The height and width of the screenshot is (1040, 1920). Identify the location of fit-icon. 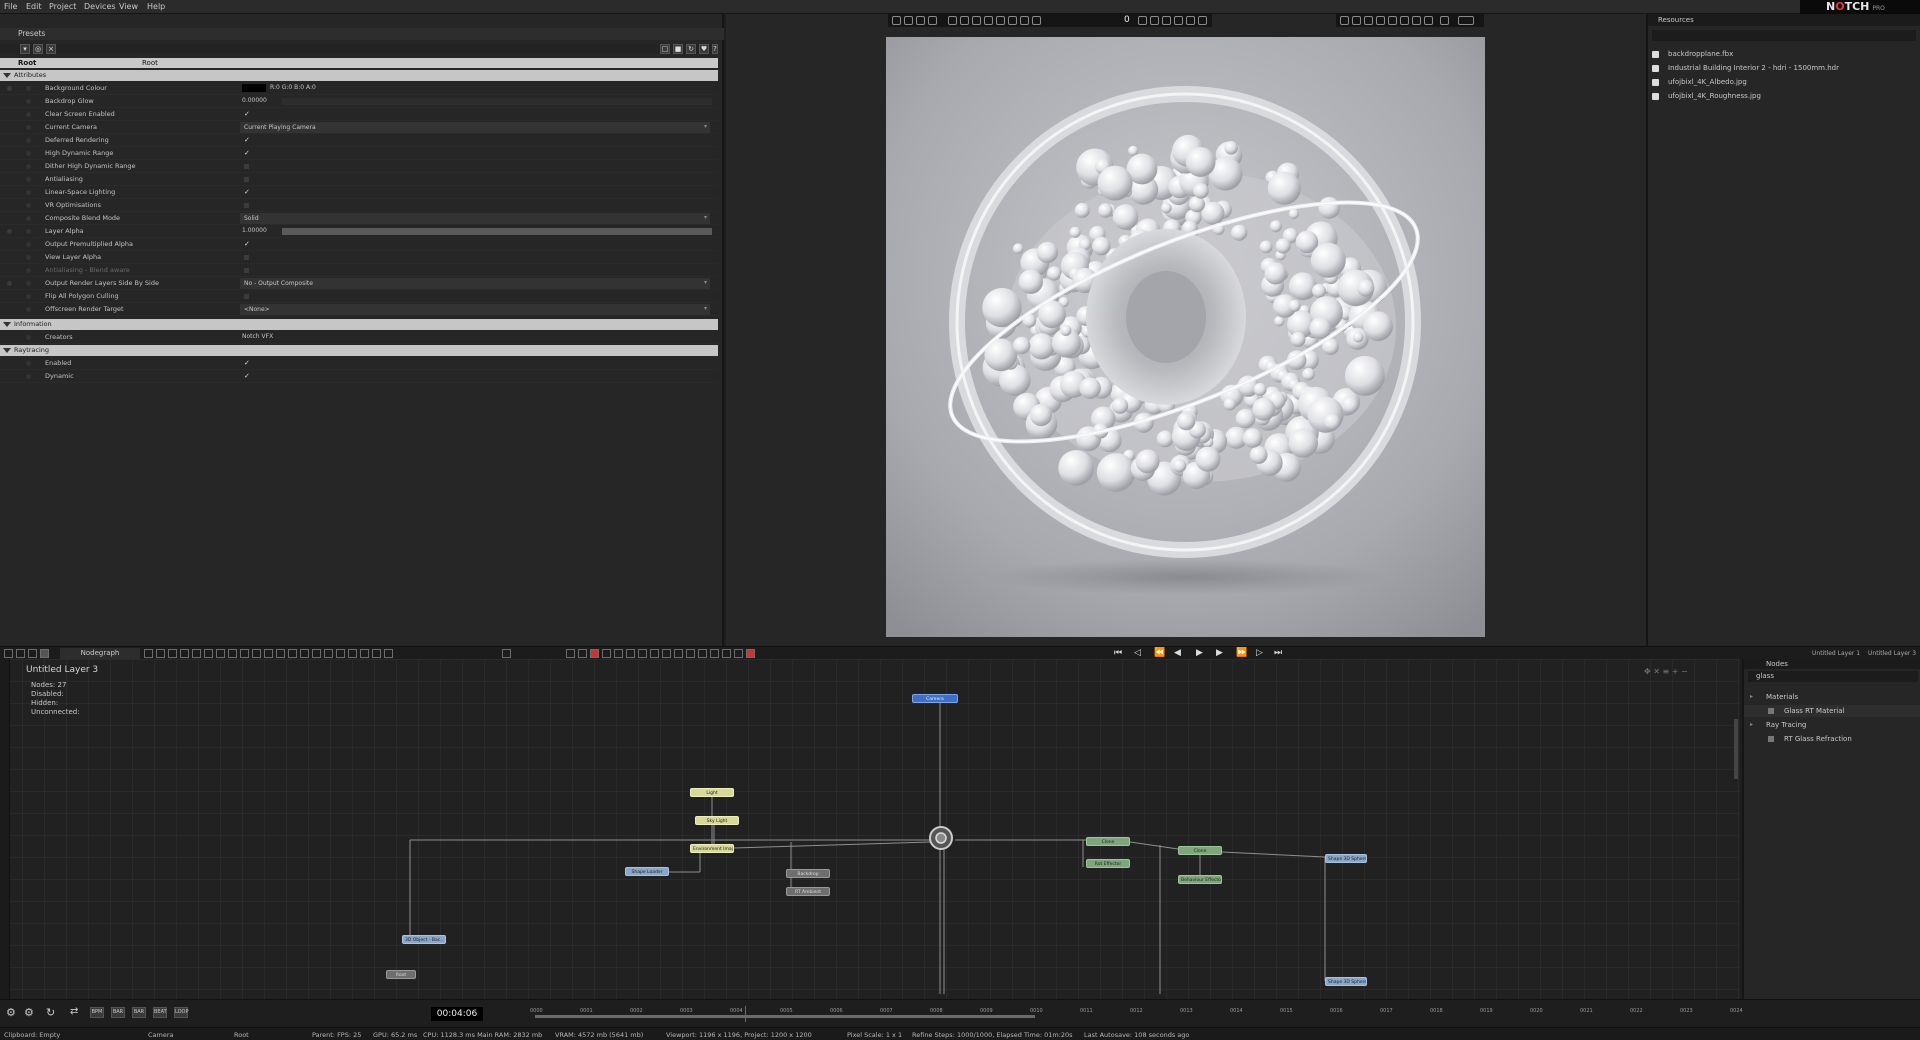
(1428, 20).